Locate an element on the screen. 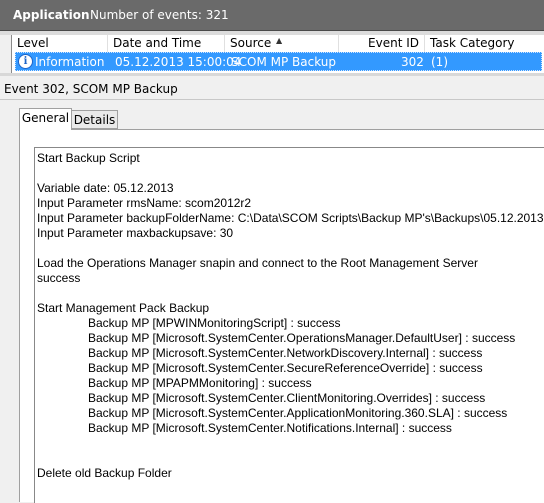 The height and width of the screenshot is (503, 544). cell-event-id: 302 is located at coordinates (412, 62).